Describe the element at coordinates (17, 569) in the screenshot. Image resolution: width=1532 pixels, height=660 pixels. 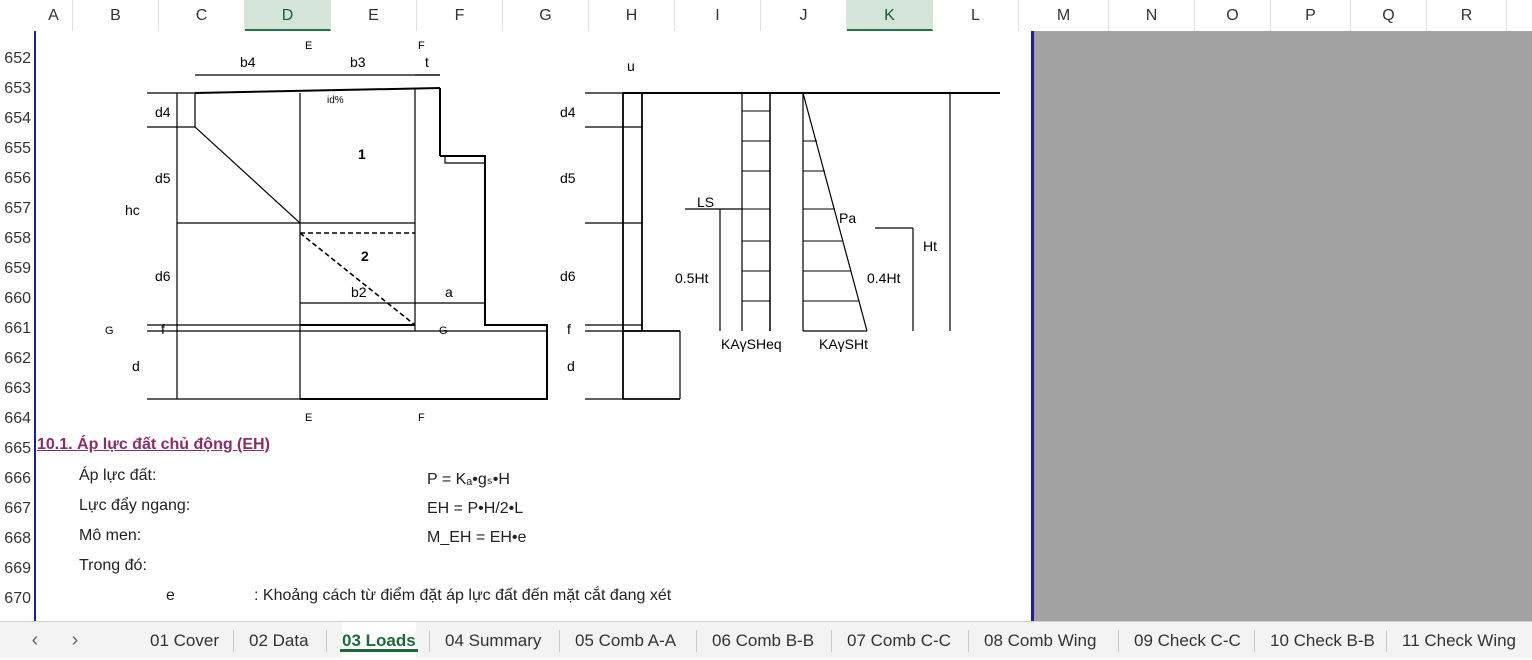
I see `row-header: 669` at that location.